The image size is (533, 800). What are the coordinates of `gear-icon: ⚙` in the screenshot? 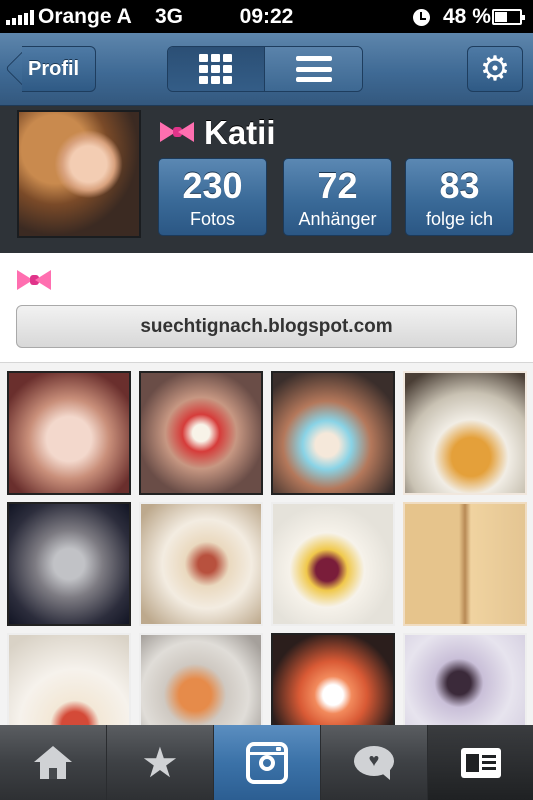 It's located at (495, 69).